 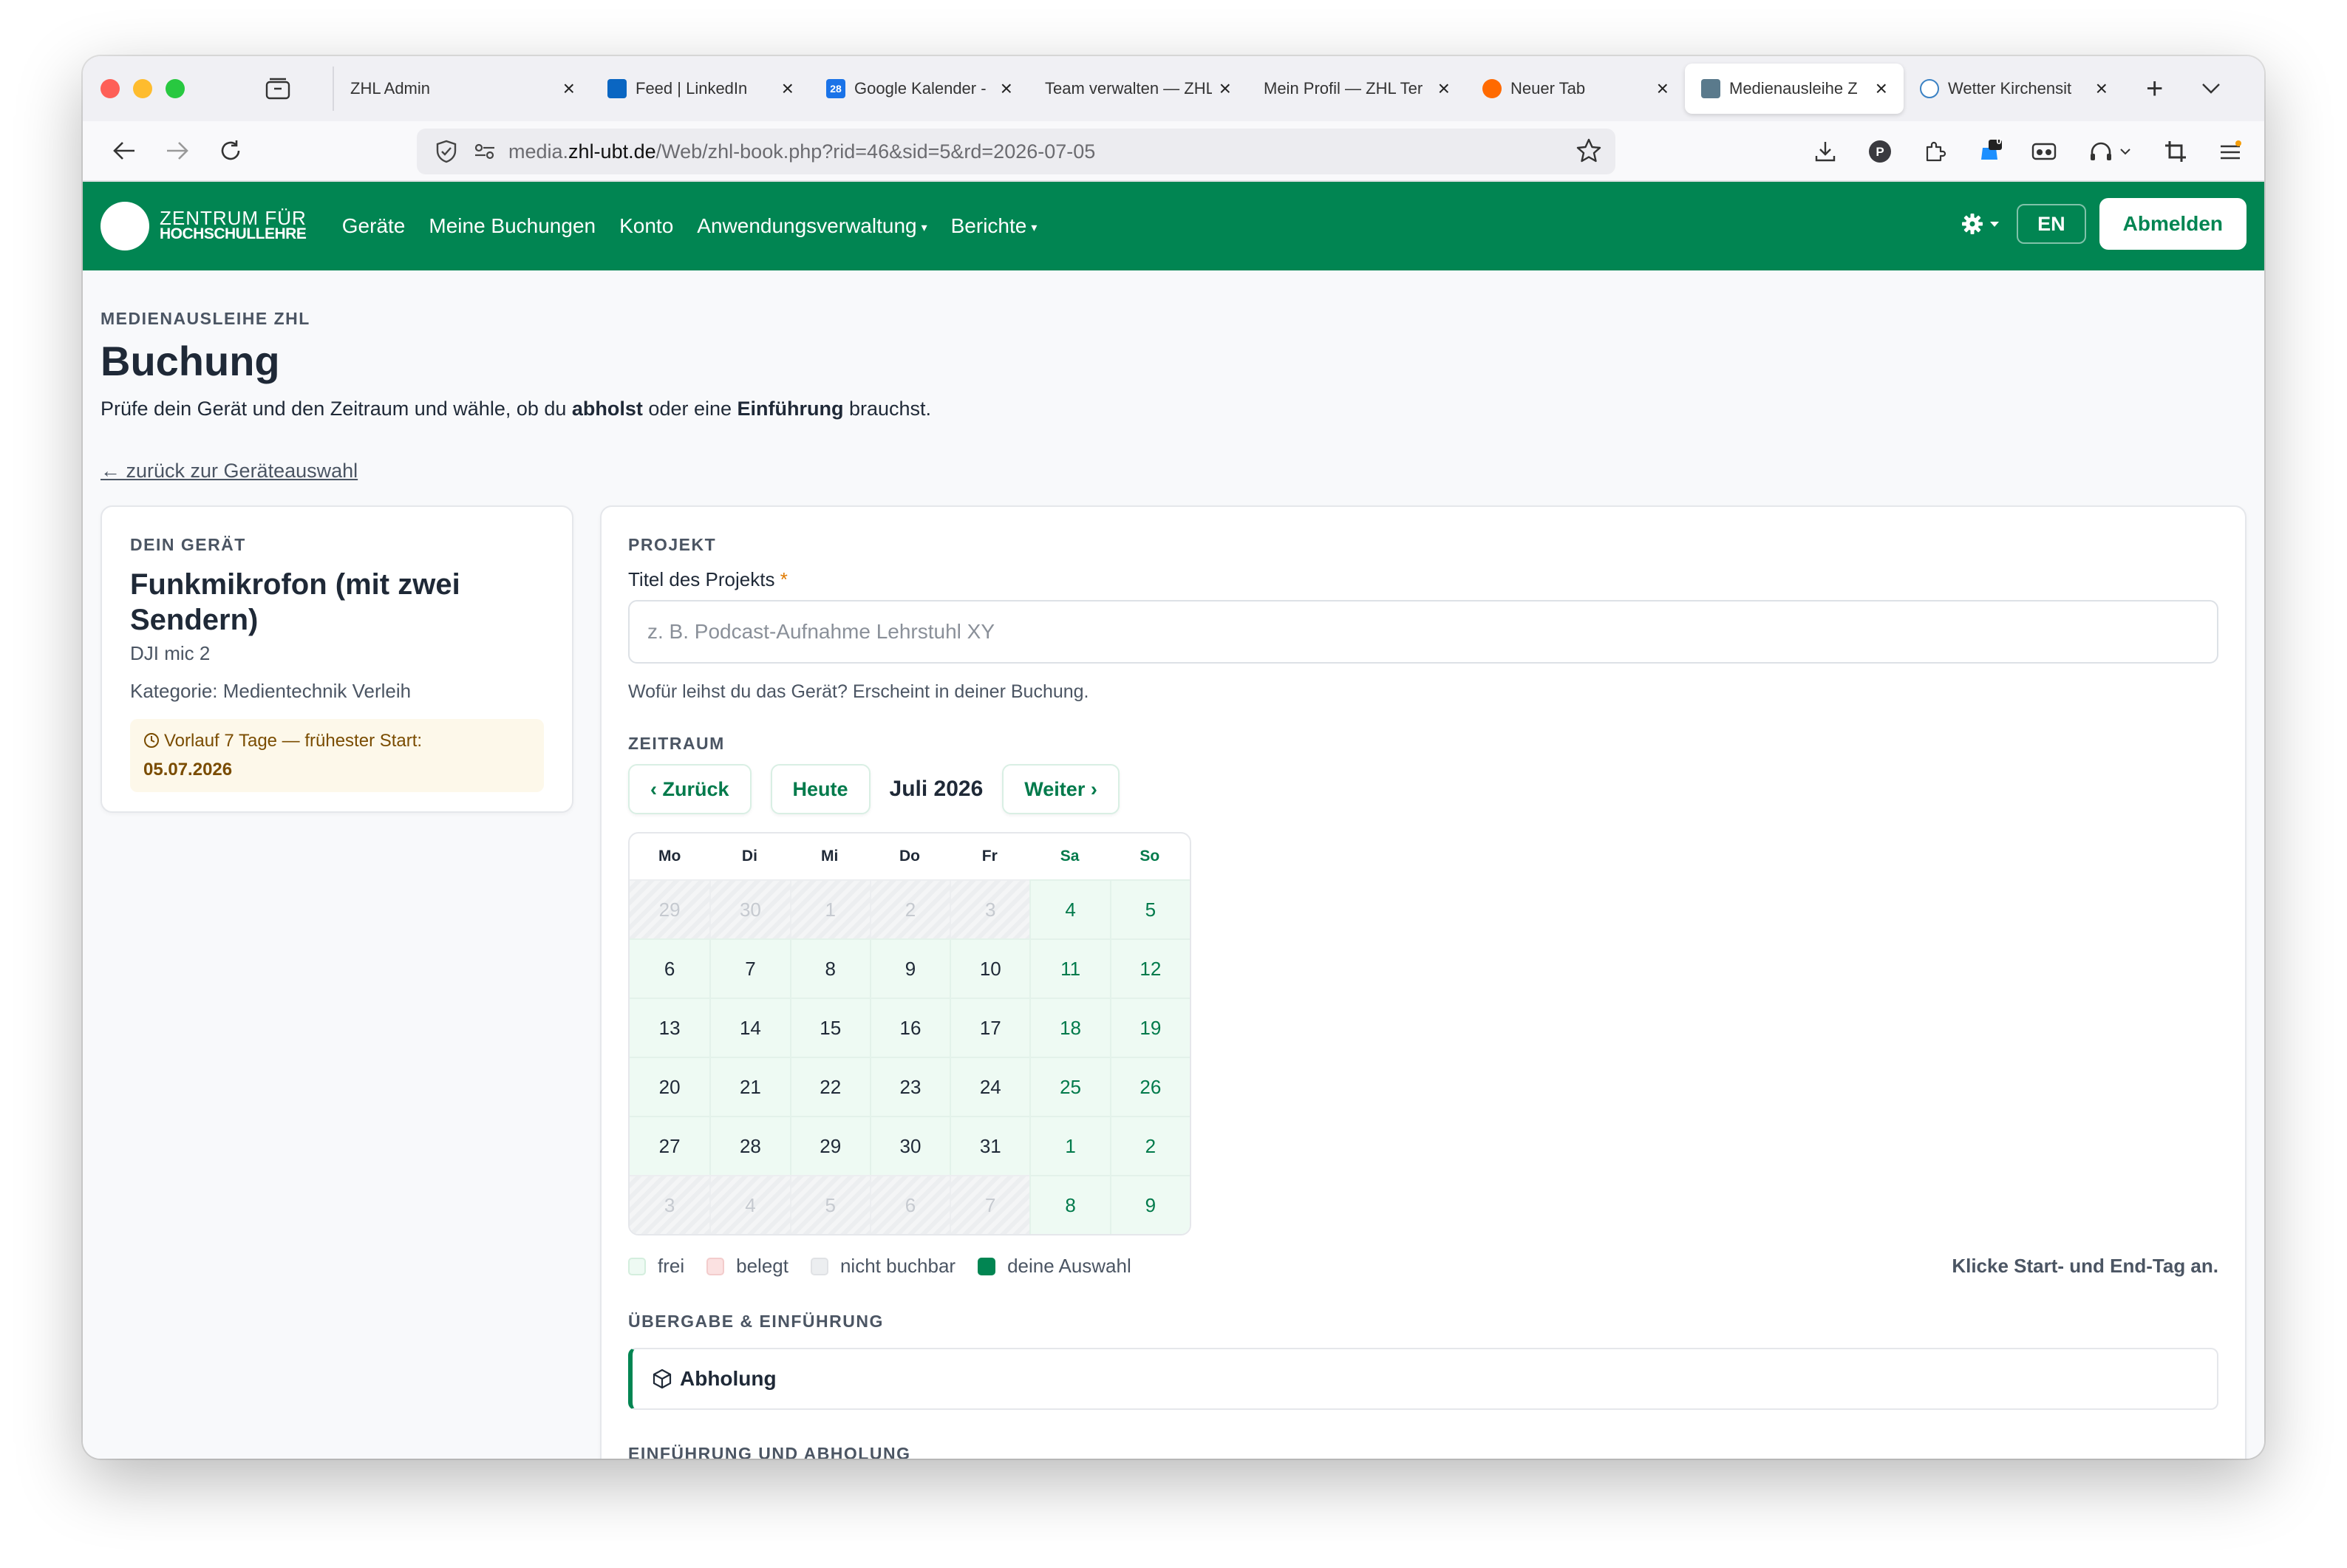 What do you see at coordinates (485, 151) in the screenshot?
I see `site-permissions-icon` at bounding box center [485, 151].